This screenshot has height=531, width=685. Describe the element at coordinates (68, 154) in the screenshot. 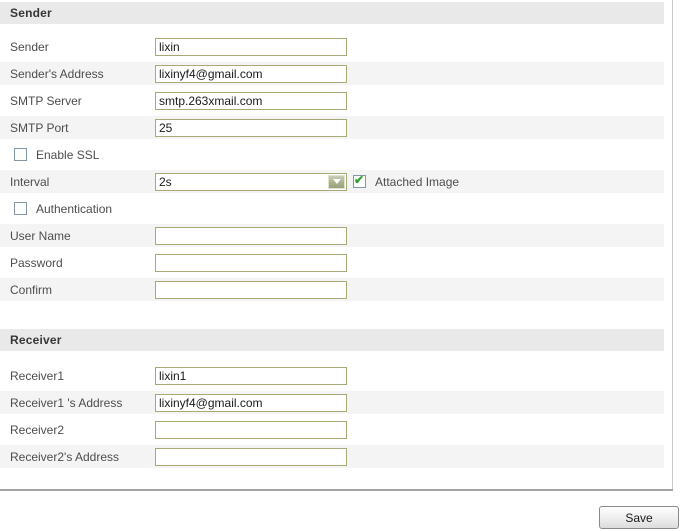

I see `enable-ssl-label: Enable SSL` at that location.